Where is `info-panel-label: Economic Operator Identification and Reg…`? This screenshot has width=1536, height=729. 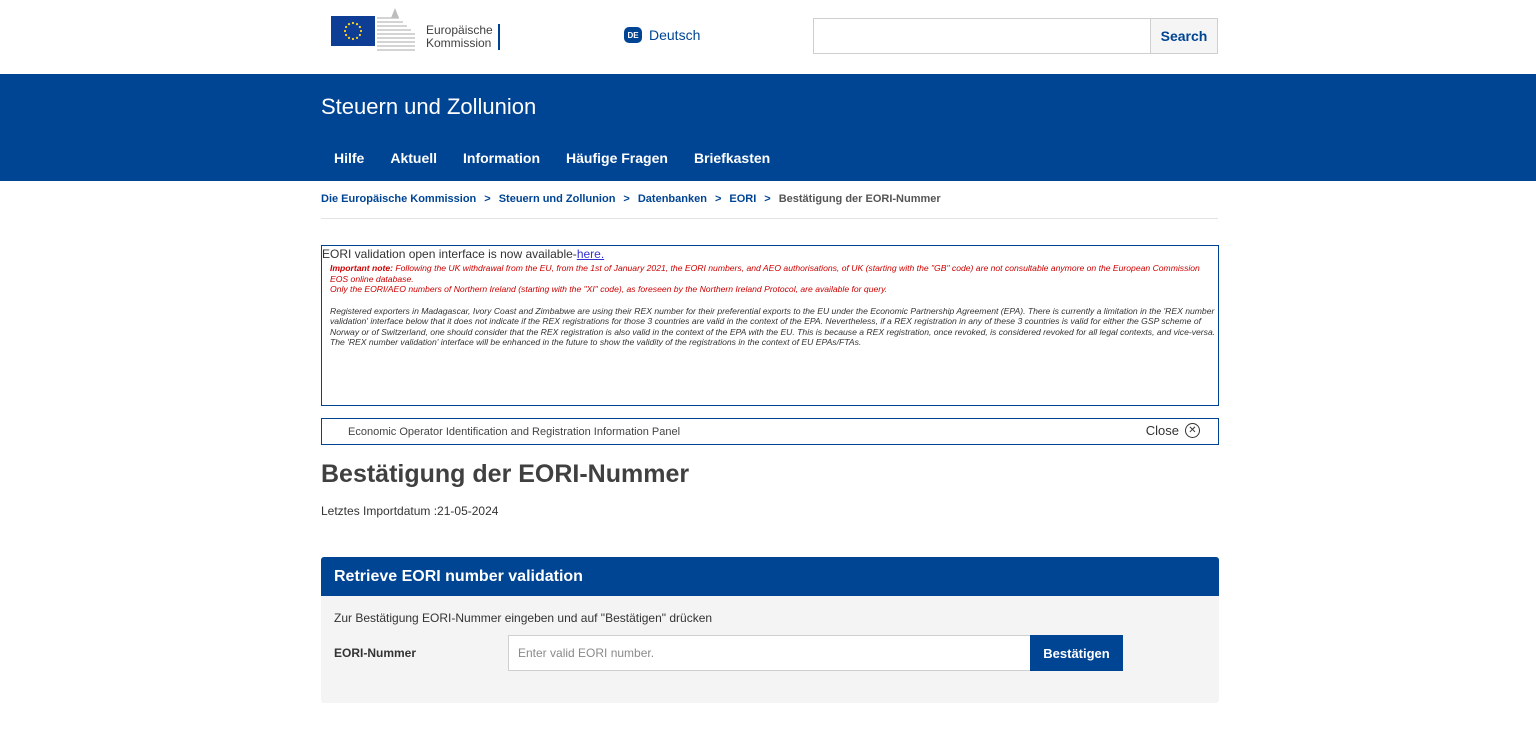 info-panel-label: Economic Operator Identification and Reg… is located at coordinates (514, 432).